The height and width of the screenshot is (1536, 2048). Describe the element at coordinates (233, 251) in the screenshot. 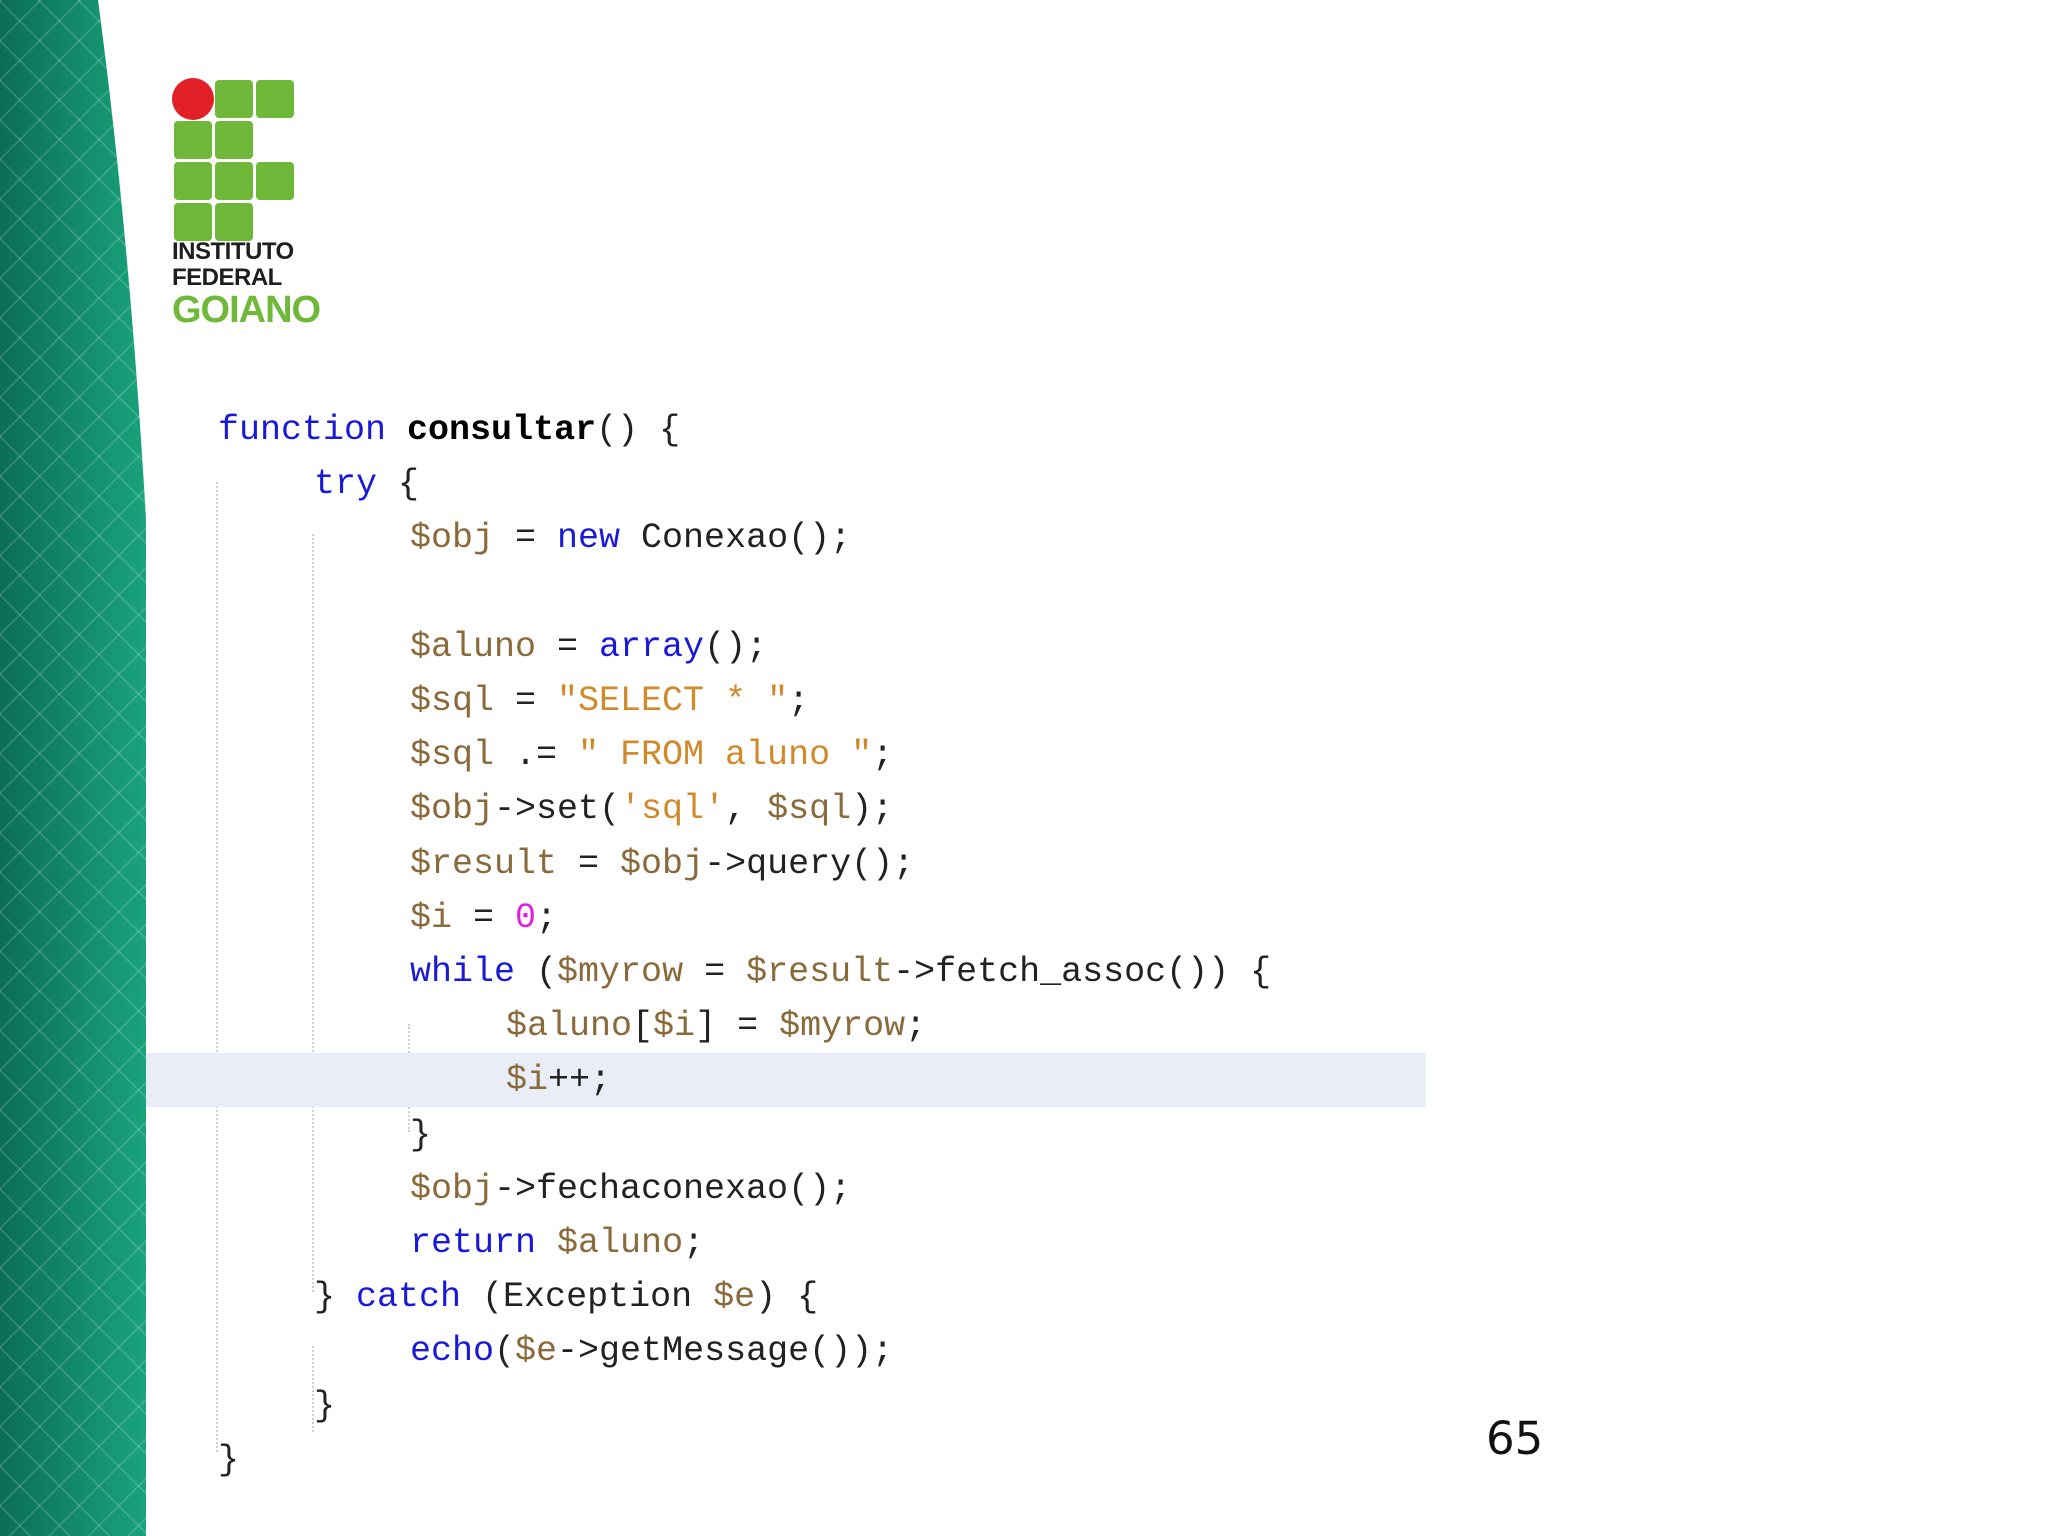

I see `logo-text-instituto: INSTITUTO` at that location.